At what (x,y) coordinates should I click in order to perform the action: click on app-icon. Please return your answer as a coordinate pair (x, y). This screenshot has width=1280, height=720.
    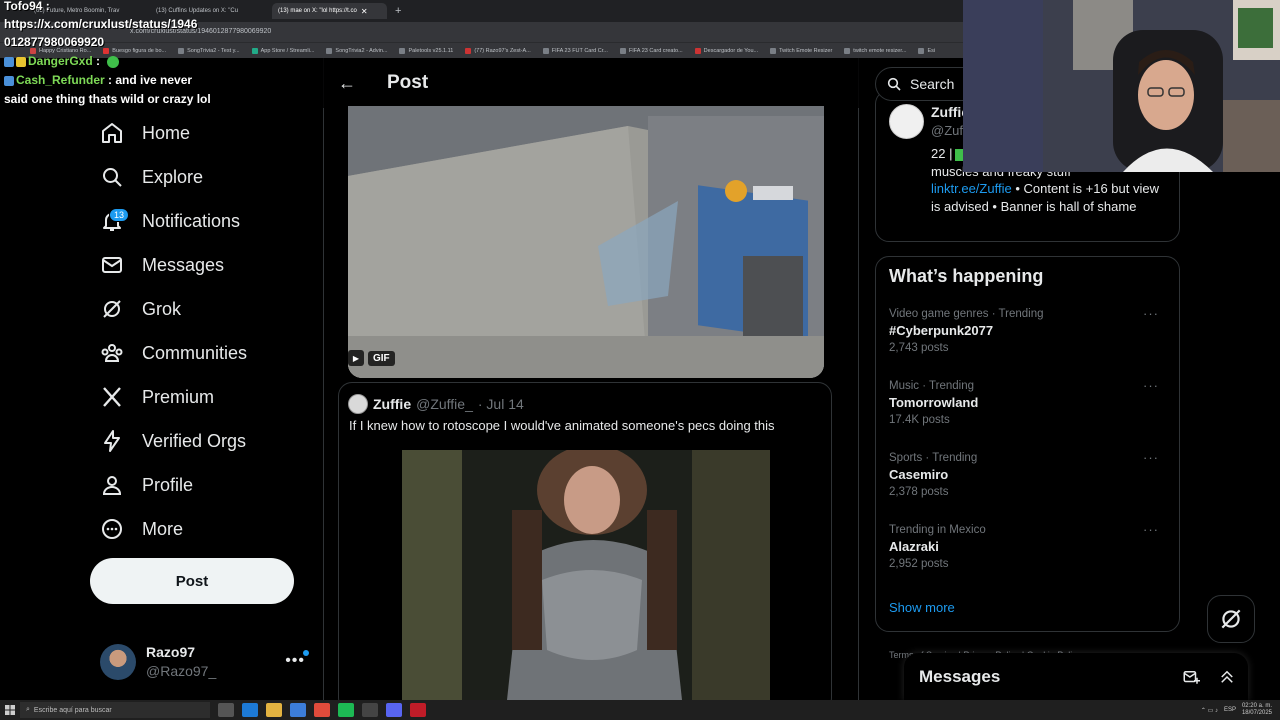
    Looking at the image, I should click on (418, 710).